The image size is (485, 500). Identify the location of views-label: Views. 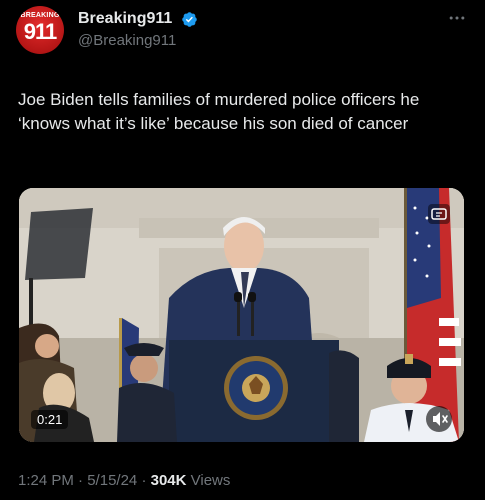
(210, 480).